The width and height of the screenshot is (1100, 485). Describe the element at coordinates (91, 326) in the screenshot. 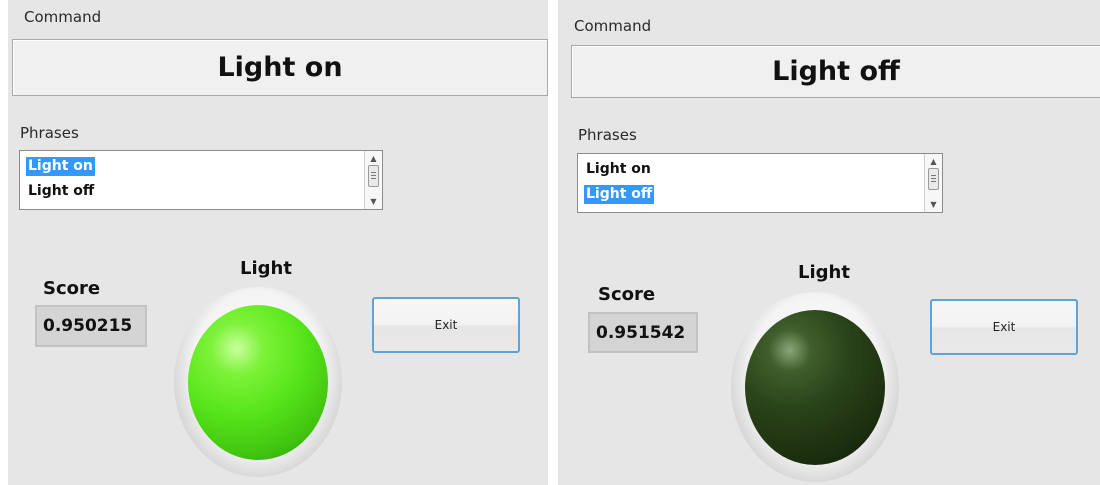

I see `score-display: 0.950215` at that location.